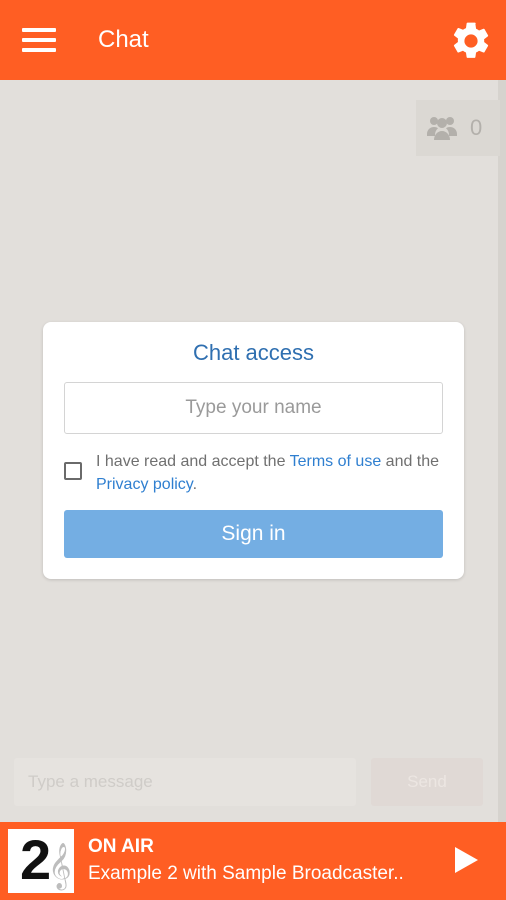 This screenshot has height=900, width=506. Describe the element at coordinates (123, 39) in the screenshot. I see `app-bar-title: Chat` at that location.